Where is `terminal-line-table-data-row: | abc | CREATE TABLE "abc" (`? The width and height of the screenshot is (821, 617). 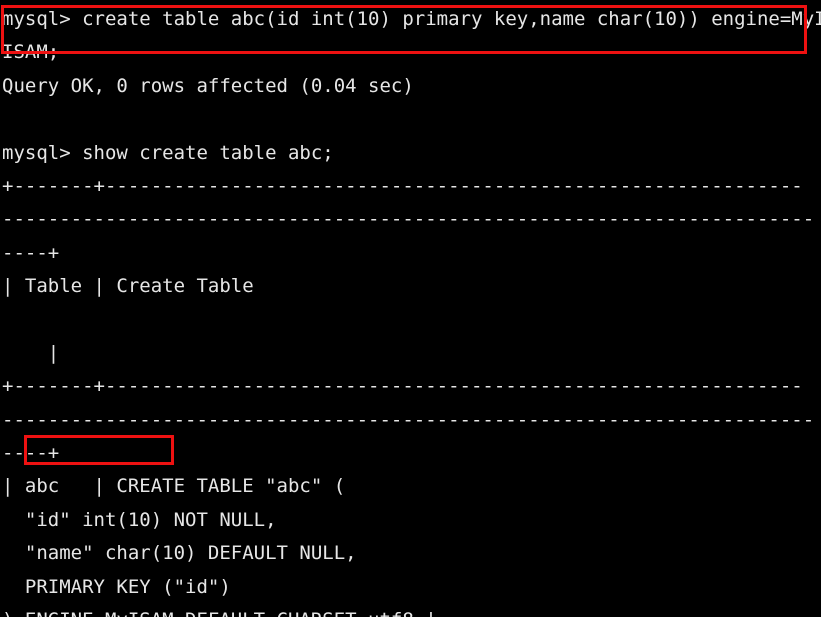 terminal-line-table-data-row: | abc | CREATE TABLE "abc" ( is located at coordinates (410, 486).